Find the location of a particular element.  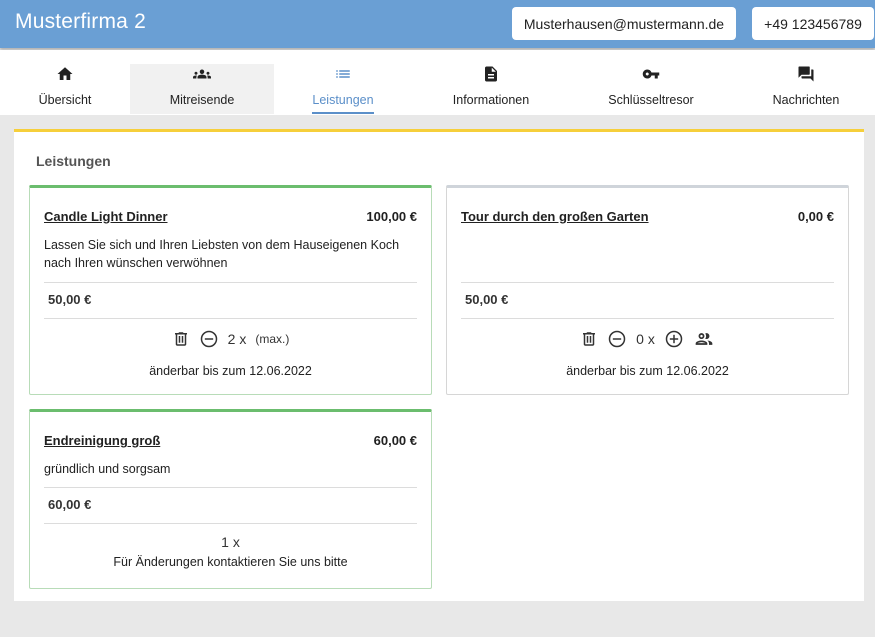

quantity-value: 1 x is located at coordinates (230, 542).